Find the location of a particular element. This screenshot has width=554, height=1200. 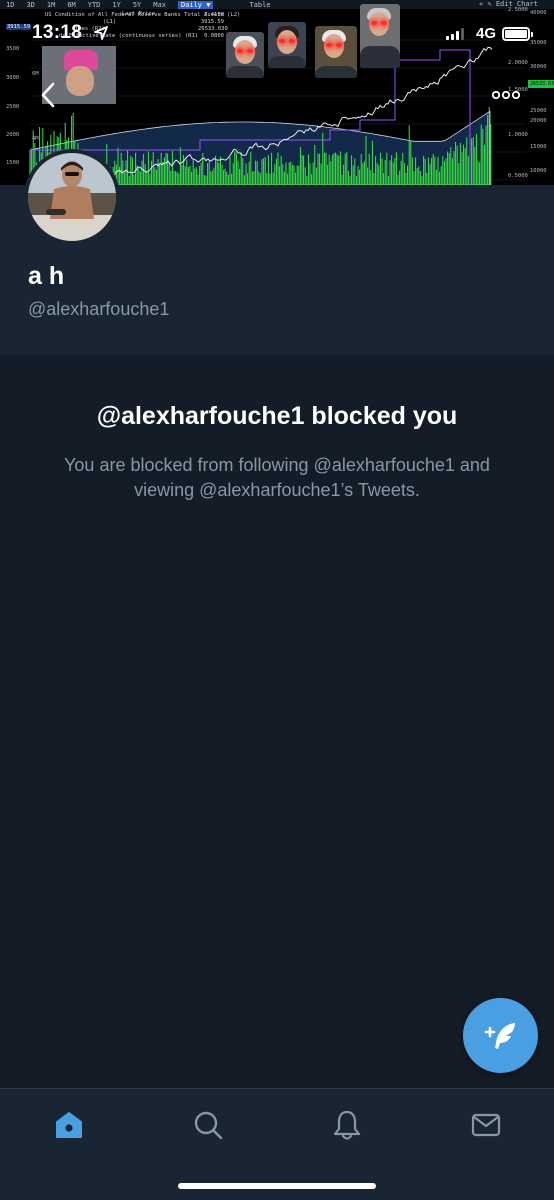

axis-tick-label: 20000 is located at coordinates (538, 121).